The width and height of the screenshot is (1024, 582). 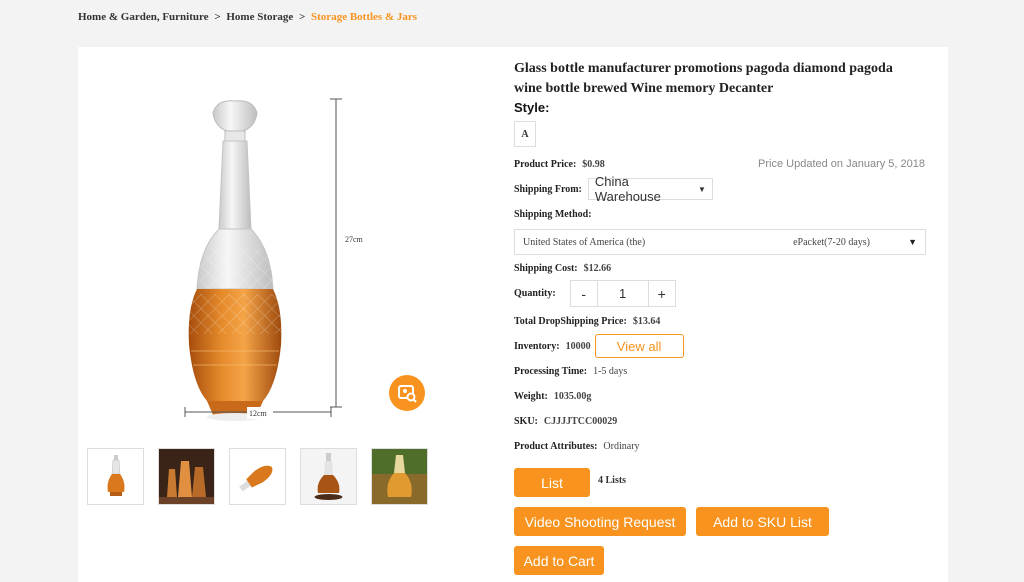 I want to click on height-dimension-label: 27cm, so click(x=354, y=239).